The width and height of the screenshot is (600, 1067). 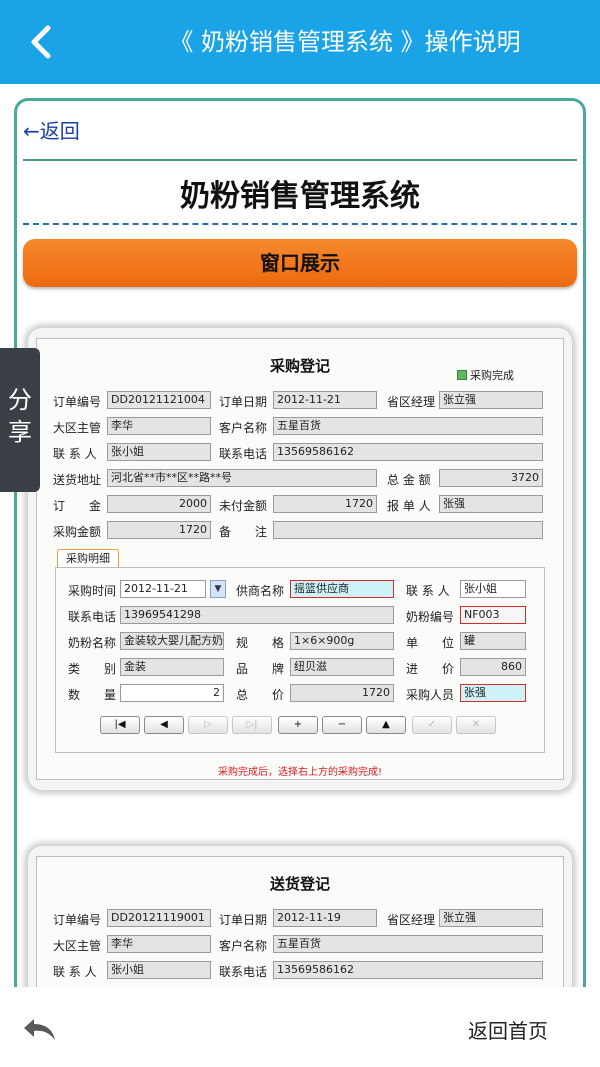 I want to click on field: 纽贝滋, so click(x=342, y=667).